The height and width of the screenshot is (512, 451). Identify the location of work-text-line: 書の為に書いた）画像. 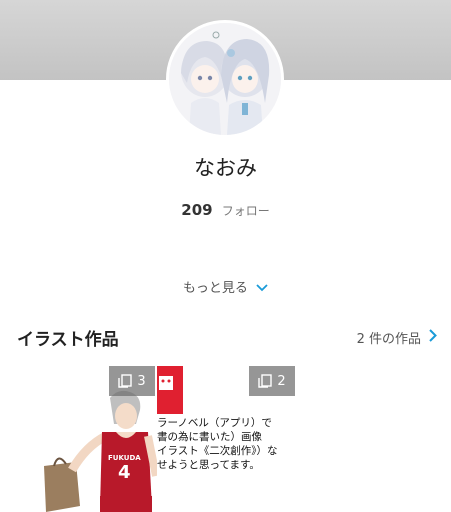
(209, 437).